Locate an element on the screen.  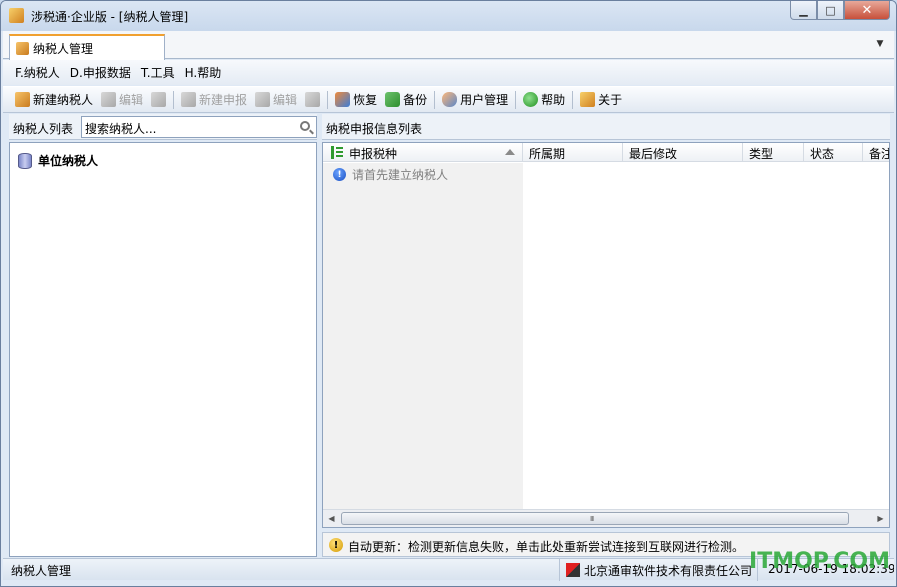
backup-button: 备份 is located at coordinates (406, 100).